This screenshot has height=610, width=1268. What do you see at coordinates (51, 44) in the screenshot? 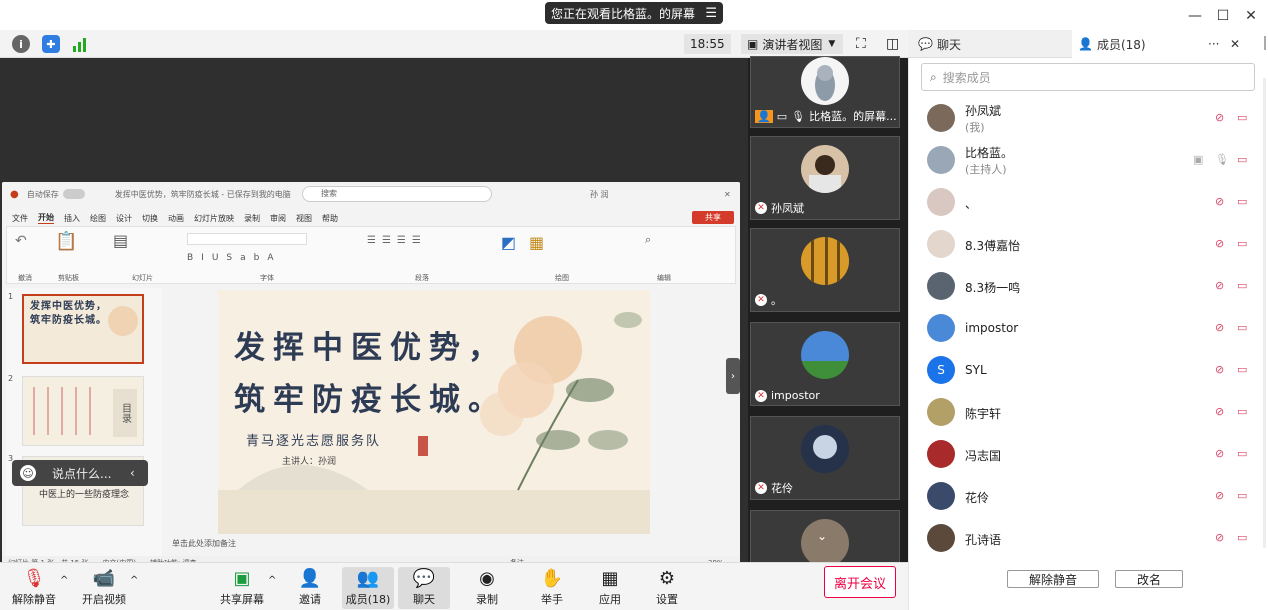
I see `security-shield-icon: ✚` at bounding box center [51, 44].